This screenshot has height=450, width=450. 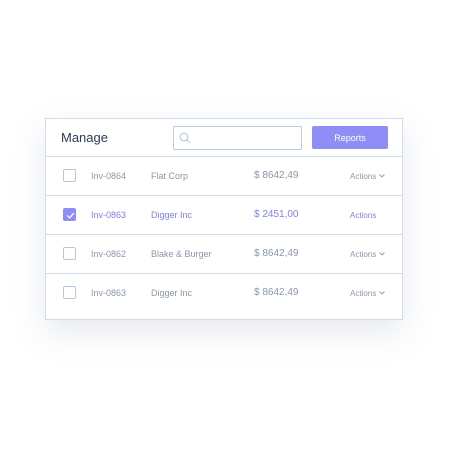 I want to click on page-title: Manage, so click(x=84, y=137).